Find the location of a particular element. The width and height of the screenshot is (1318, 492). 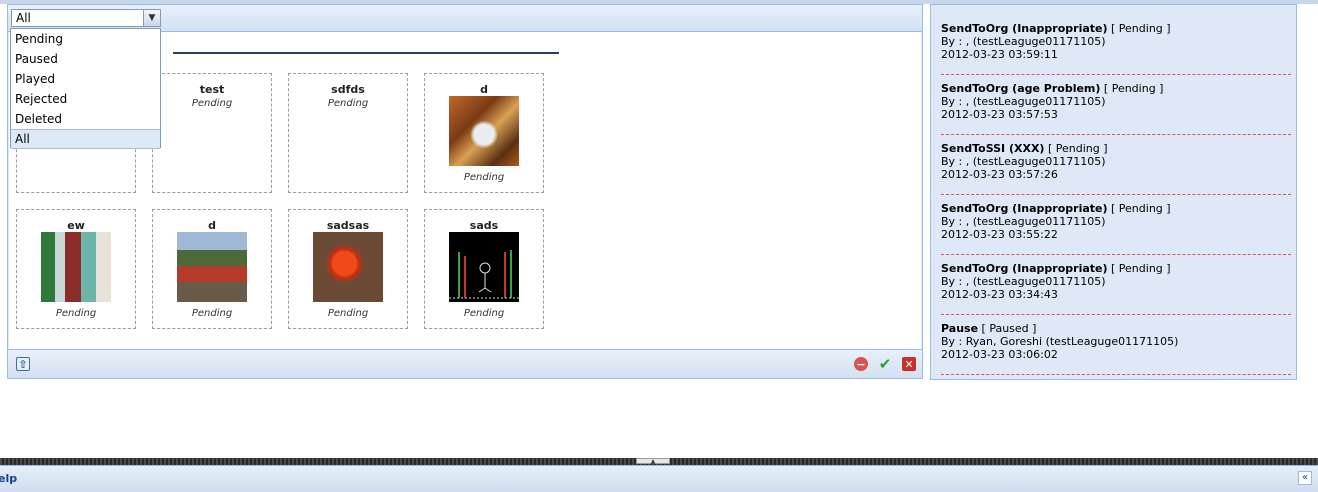

waterfall-autumn-image is located at coordinates (484, 131).